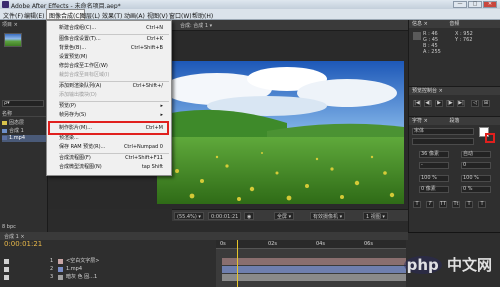 The width and height of the screenshot is (500, 287). What do you see at coordinates (109, 86) in the screenshot?
I see `menu-item-add-to-render-queue: 添加到渲染队列(A) Ctrl+Shift+/` at bounding box center [109, 86].